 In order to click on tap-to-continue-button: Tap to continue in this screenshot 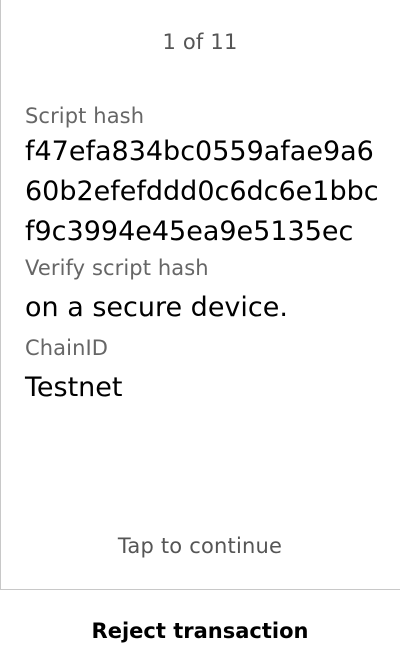, I will do `click(200, 546)`.